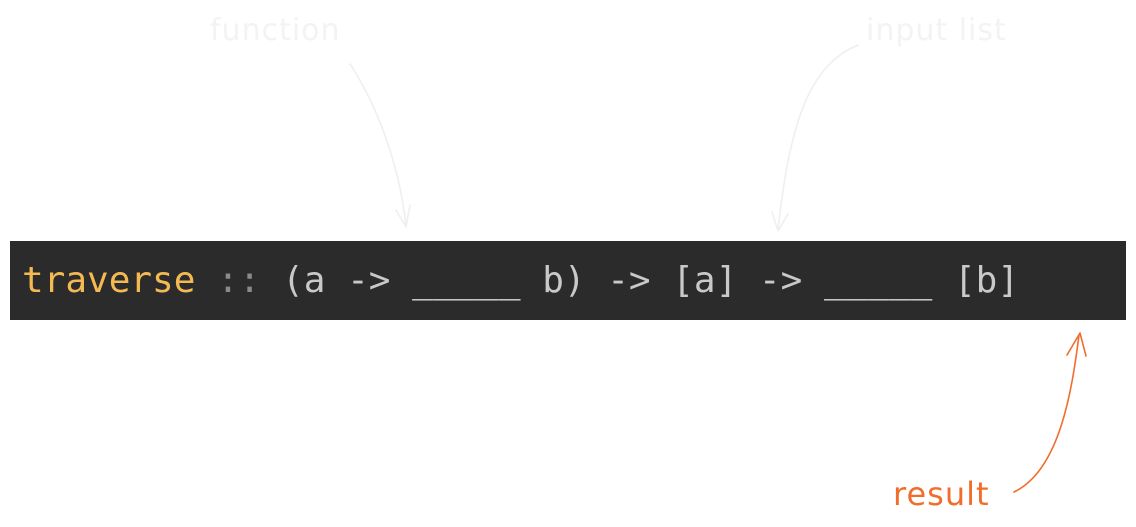  Describe the element at coordinates (275, 30) in the screenshot. I see `function-label: function` at that location.